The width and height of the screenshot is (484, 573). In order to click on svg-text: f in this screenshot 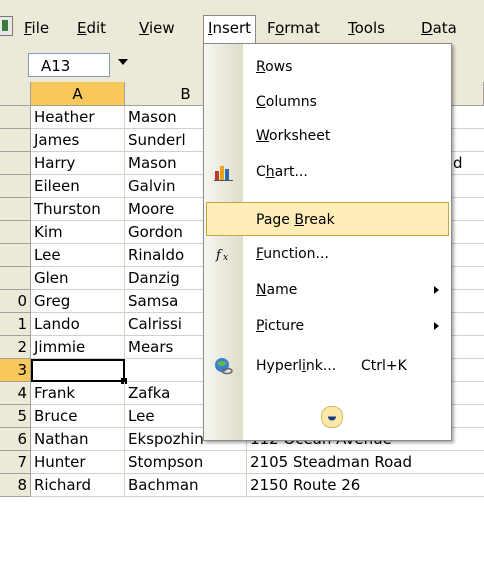, I will do `click(219, 255)`.